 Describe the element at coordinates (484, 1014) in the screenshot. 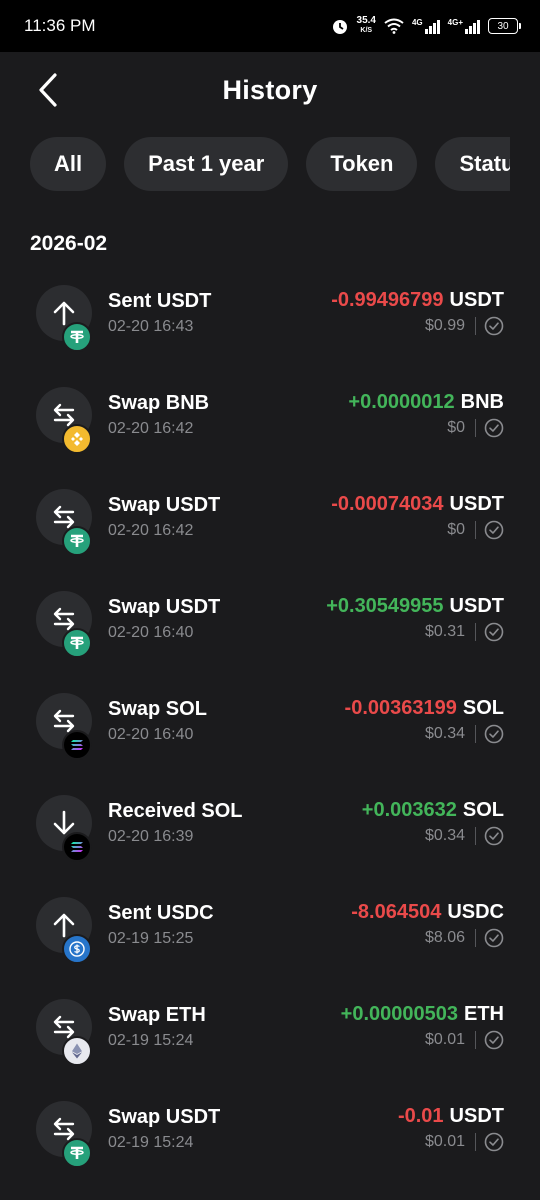

I see `amount-symbol: ETH` at that location.